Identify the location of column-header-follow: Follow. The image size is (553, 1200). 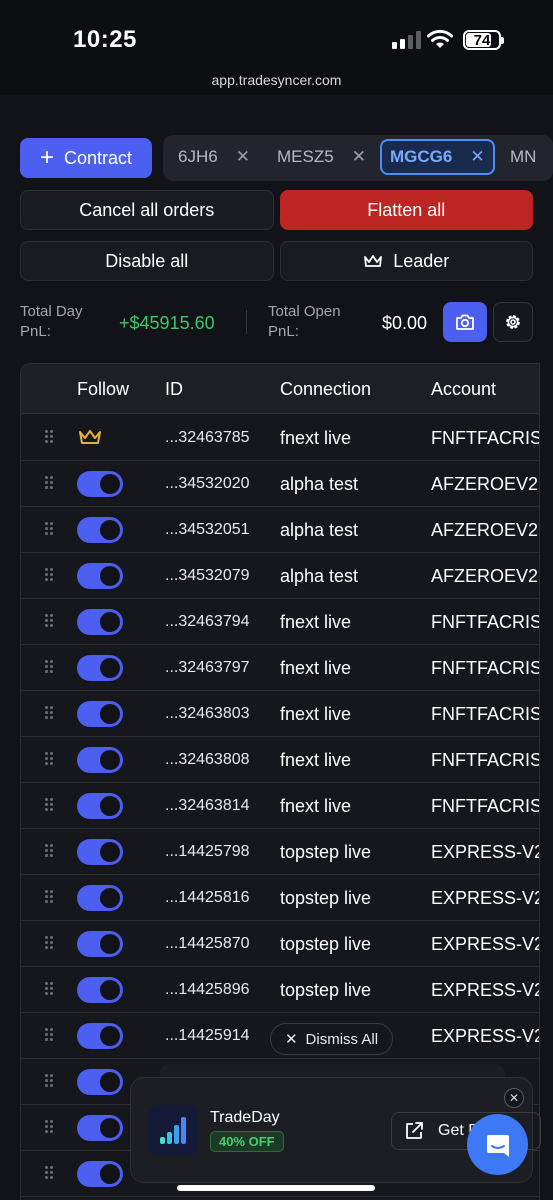
(103, 389).